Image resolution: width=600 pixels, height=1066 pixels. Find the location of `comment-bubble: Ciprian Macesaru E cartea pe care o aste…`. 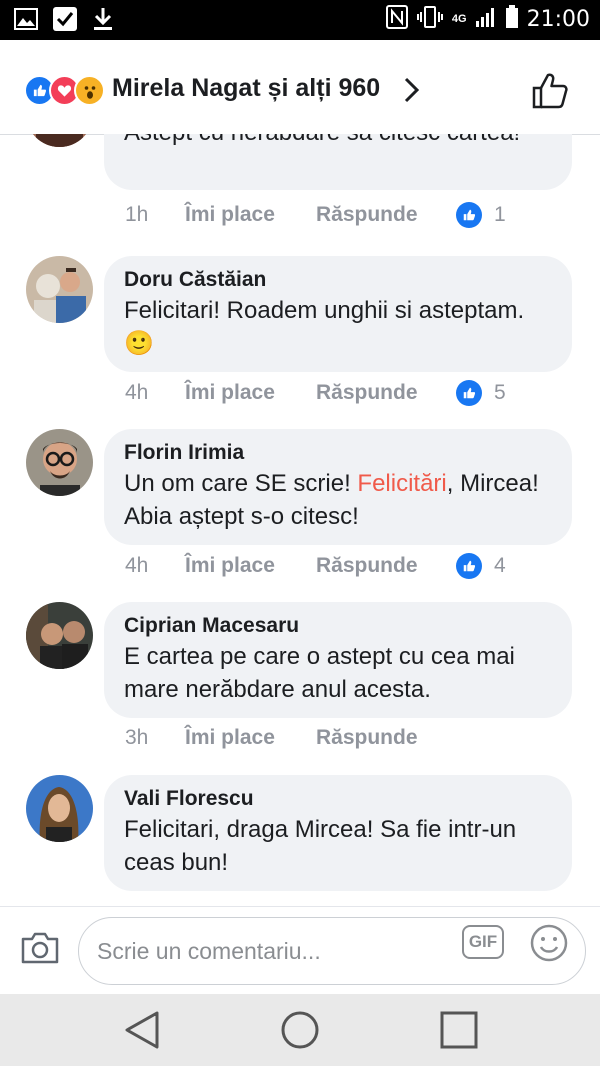

comment-bubble: Ciprian Macesaru E cartea pe care o aste… is located at coordinates (338, 660).